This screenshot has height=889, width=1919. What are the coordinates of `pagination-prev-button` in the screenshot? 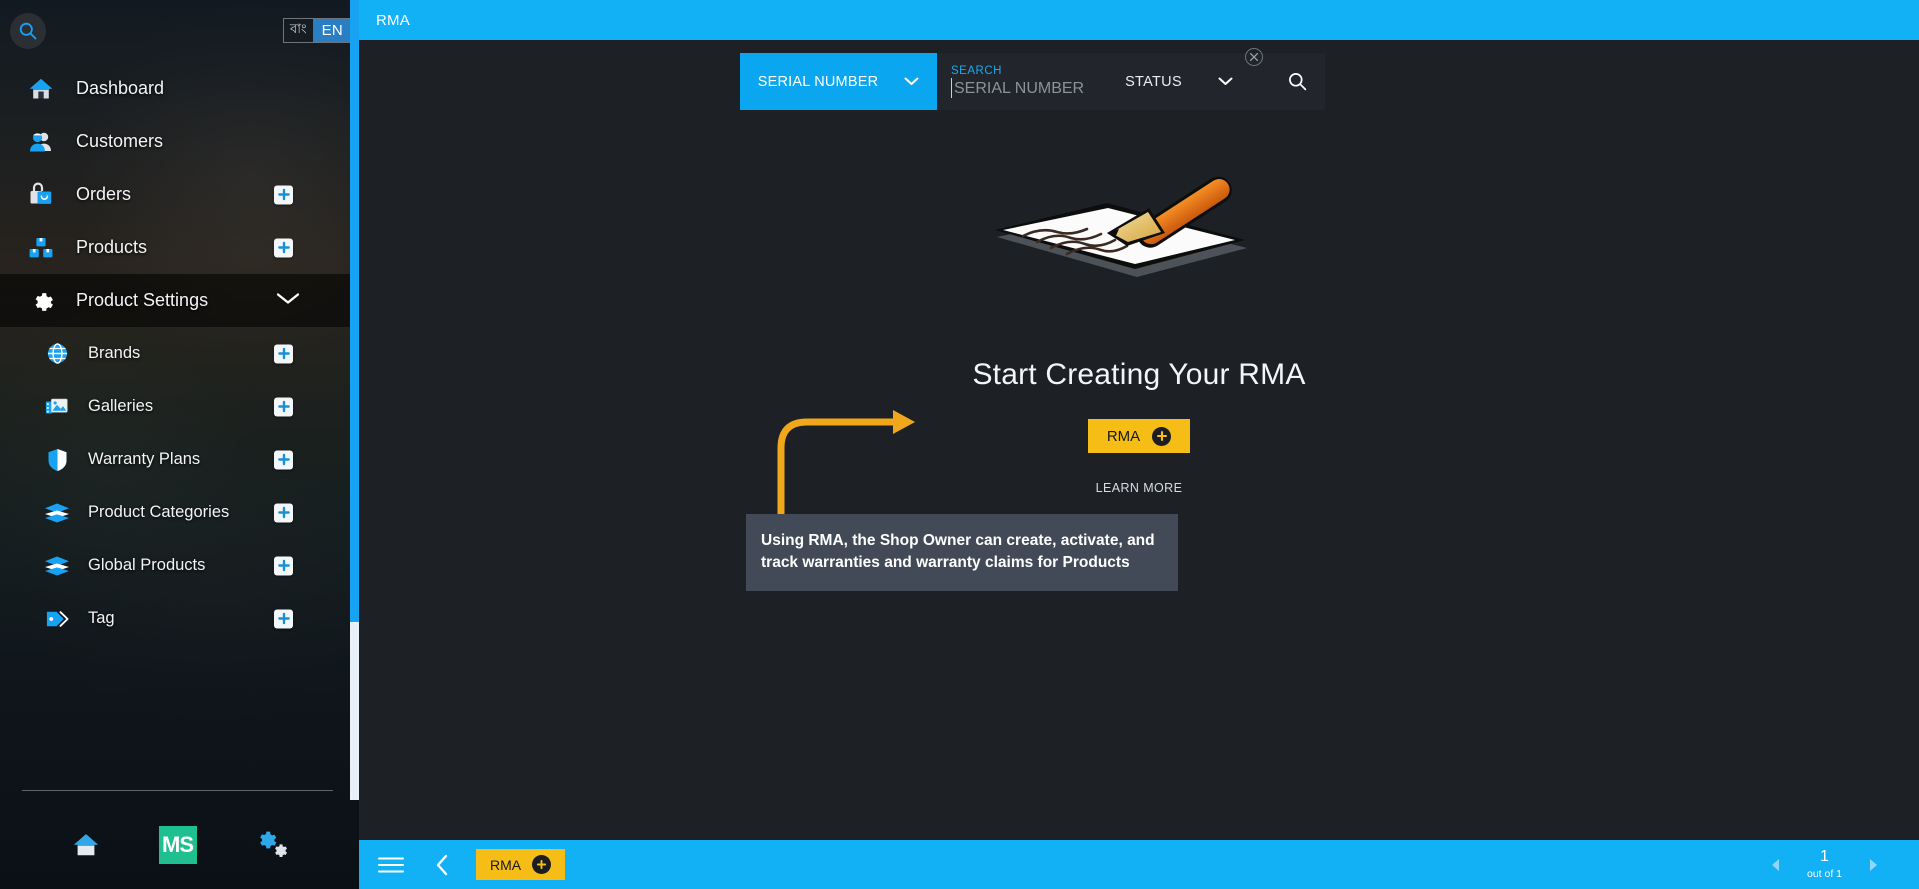 It's located at (1776, 865).